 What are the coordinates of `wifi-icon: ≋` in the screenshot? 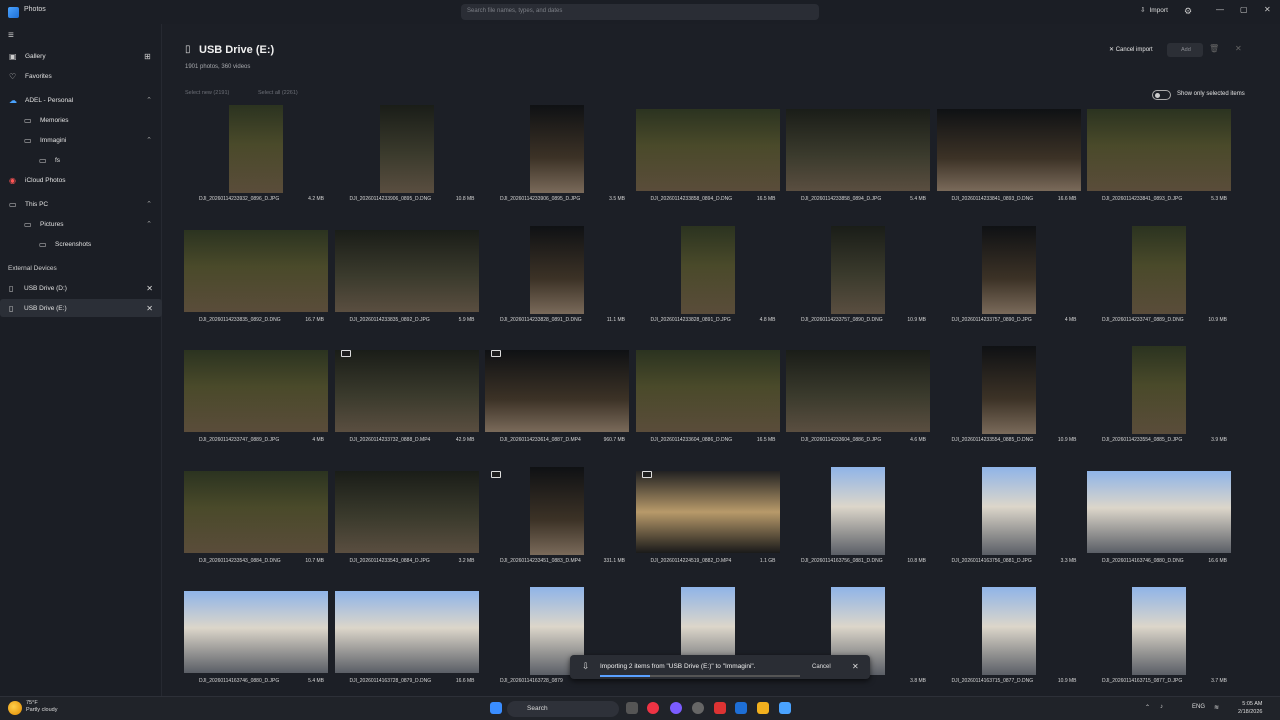 It's located at (1216, 707).